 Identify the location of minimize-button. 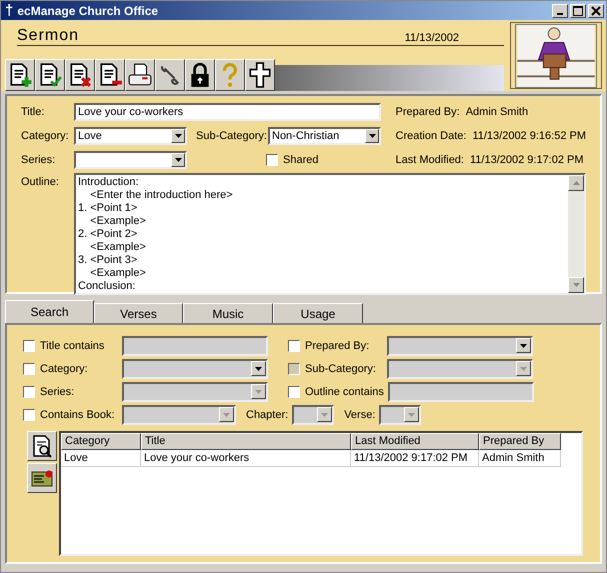
(560, 11).